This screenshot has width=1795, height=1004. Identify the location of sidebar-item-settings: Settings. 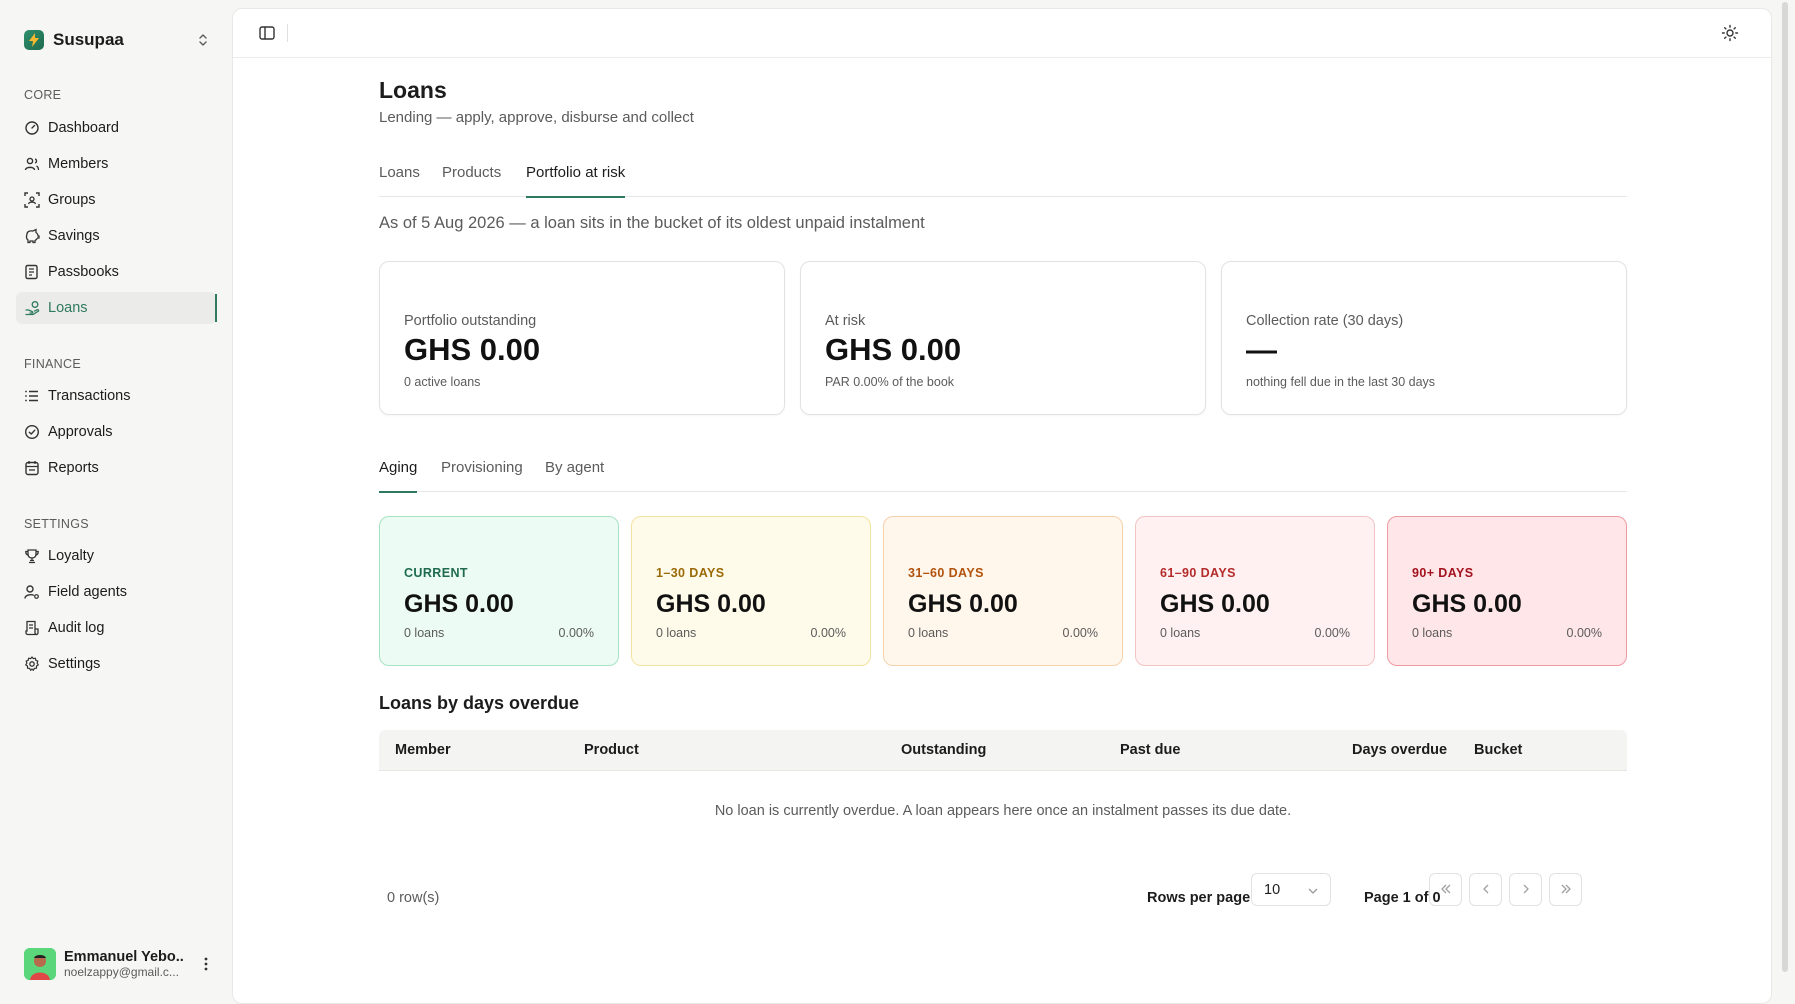
(116, 664).